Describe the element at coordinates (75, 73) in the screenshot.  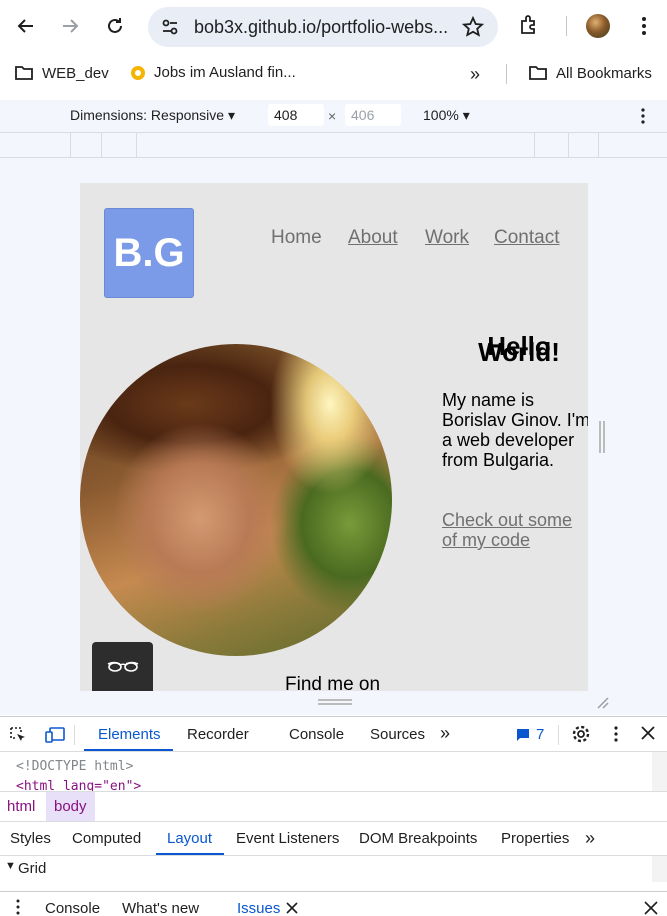
I see `bookmark-label: WEB_dev` at that location.